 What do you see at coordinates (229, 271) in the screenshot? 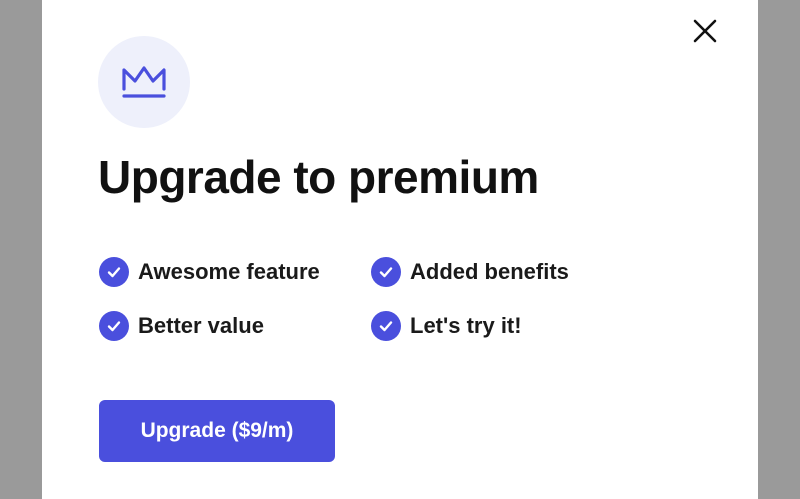
I see `feature-label: Awesome feature` at bounding box center [229, 271].